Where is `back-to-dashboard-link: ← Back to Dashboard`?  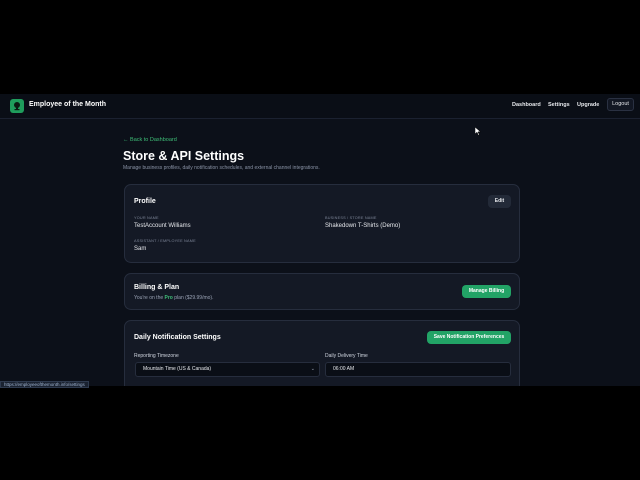 back-to-dashboard-link: ← Back to Dashboard is located at coordinates (150, 140).